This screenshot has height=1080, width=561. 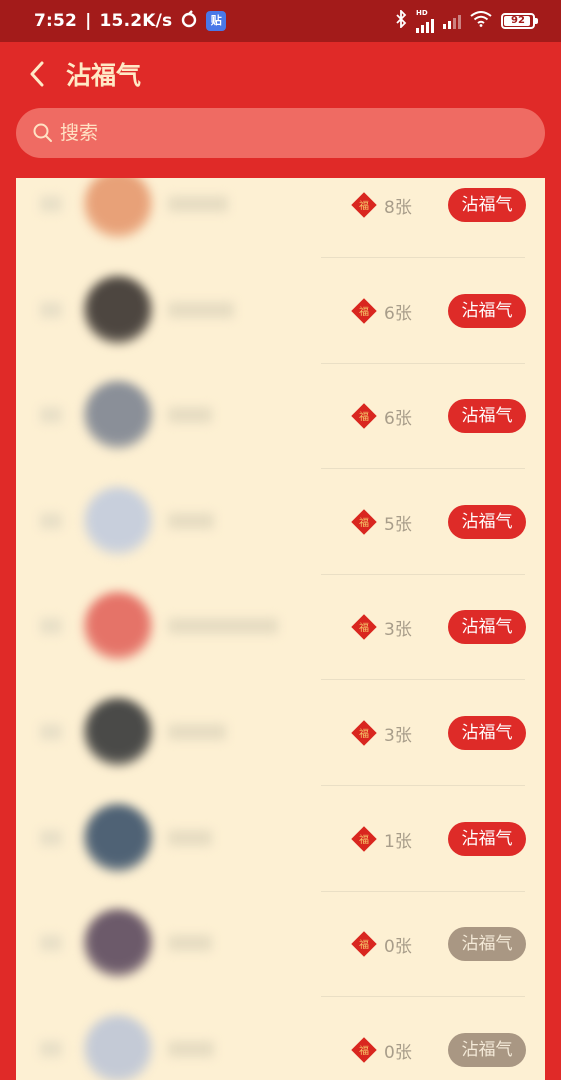 I want to click on page-title: 沾福气, so click(x=104, y=75).